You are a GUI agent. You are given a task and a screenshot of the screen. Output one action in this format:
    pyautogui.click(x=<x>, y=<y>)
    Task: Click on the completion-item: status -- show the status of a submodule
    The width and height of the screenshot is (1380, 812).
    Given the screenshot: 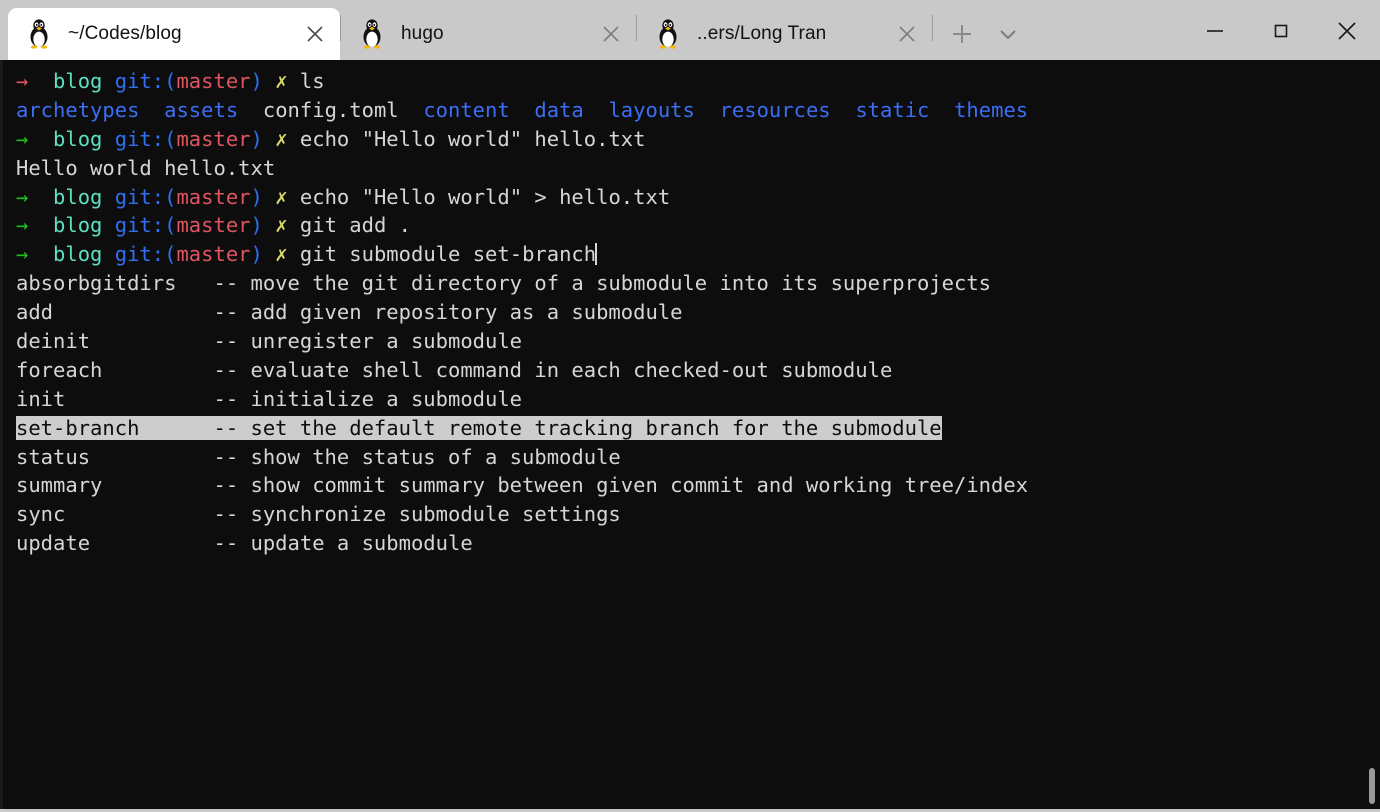 What is the action you would take?
    pyautogui.click(x=698, y=457)
    